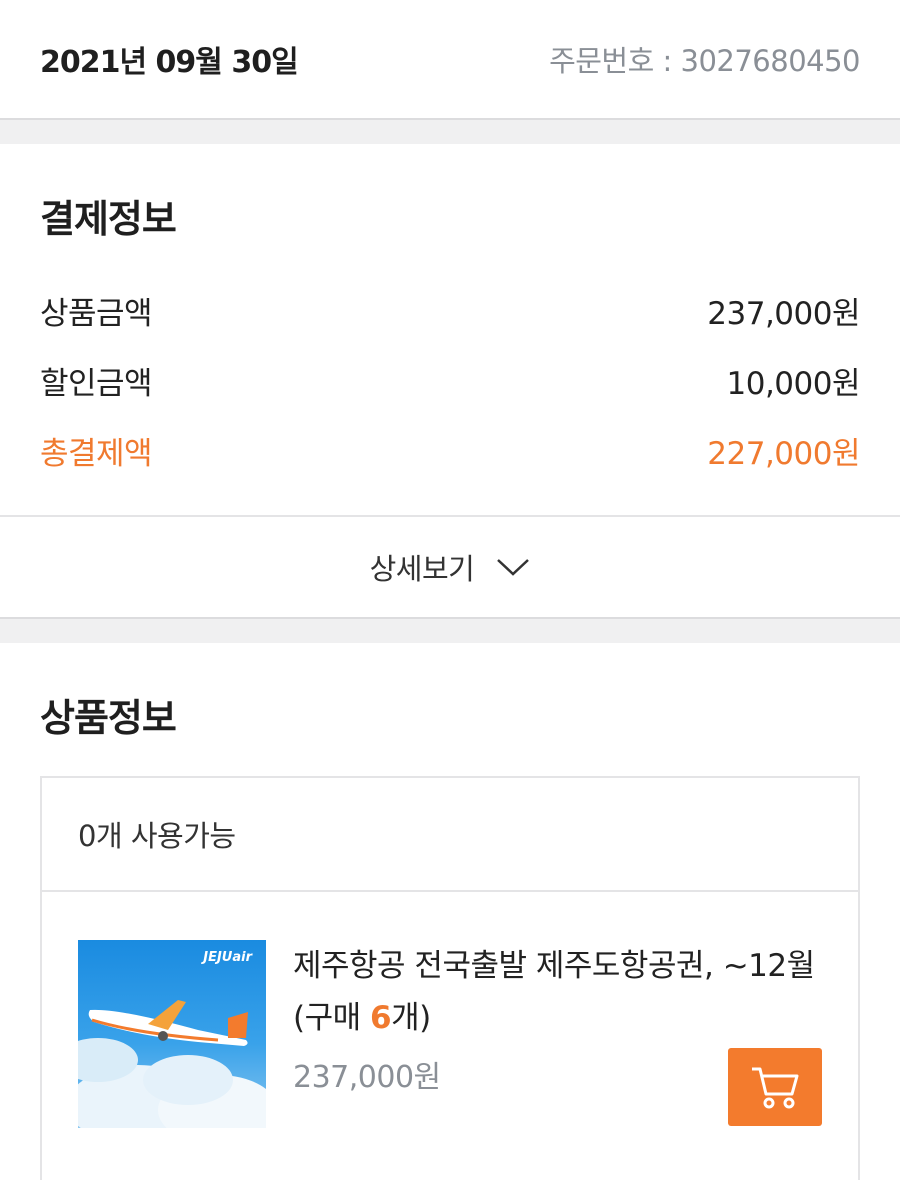 The width and height of the screenshot is (900, 1180). I want to click on order-header: 2021년 09월 30일 주문번호 : 3027680450, so click(450, 59).